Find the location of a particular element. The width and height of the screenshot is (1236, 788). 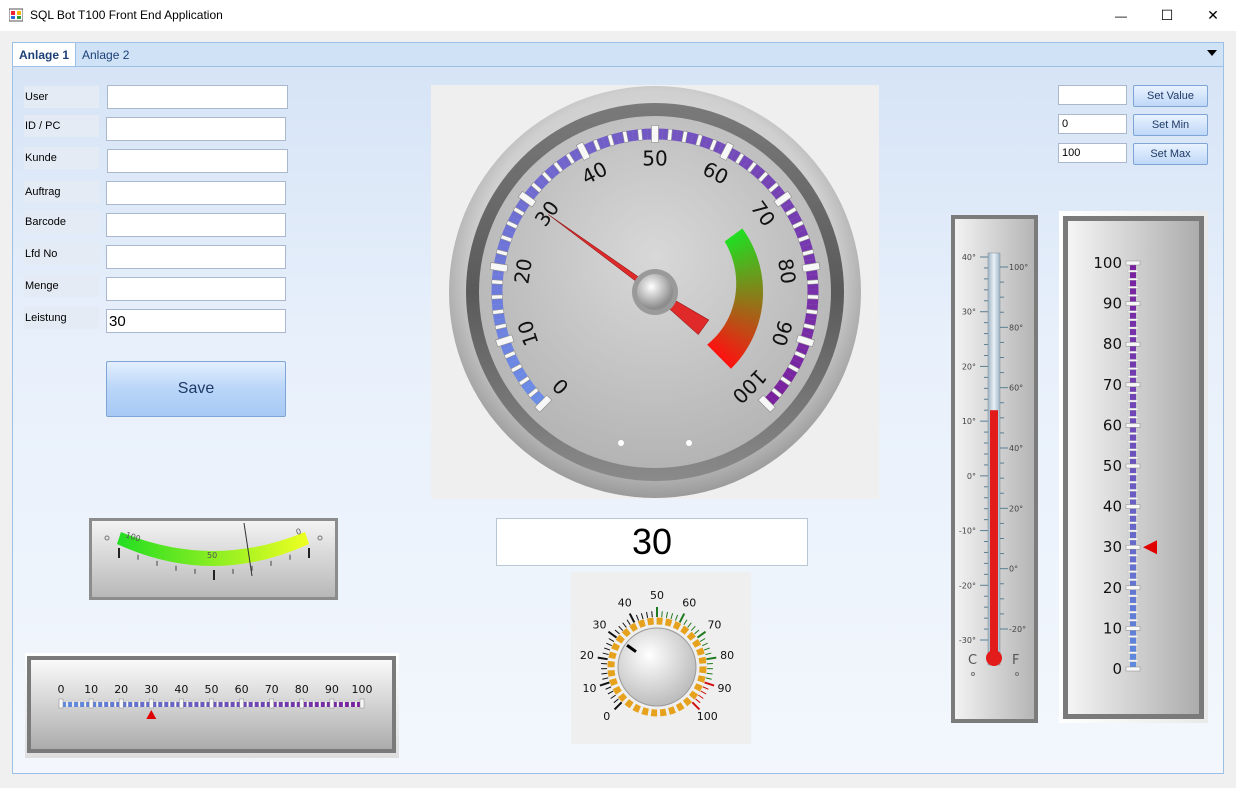

linear-scale-label: 100 is located at coordinates (362, 689).